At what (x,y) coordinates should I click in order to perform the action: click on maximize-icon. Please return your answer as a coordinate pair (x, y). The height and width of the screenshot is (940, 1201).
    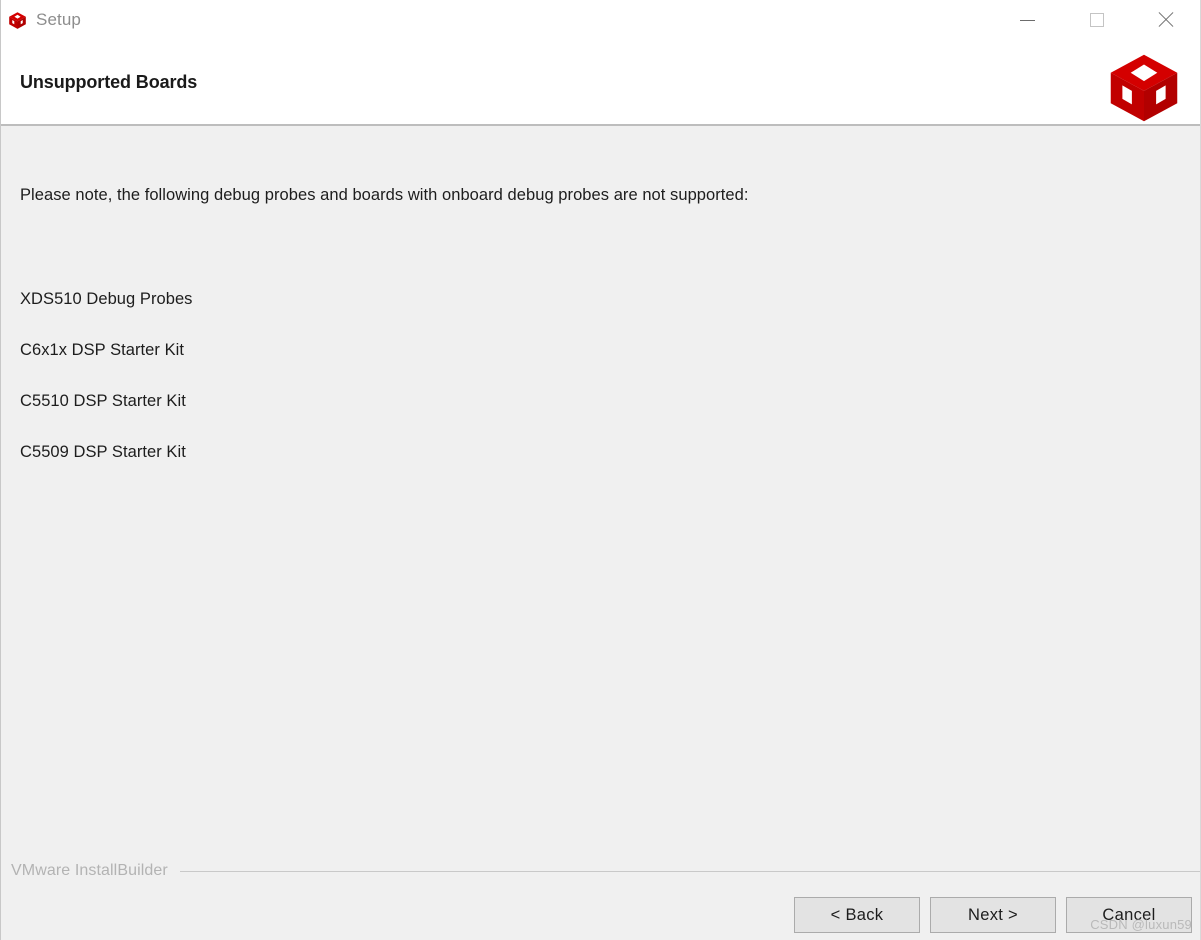
    Looking at the image, I should click on (1096, 20).